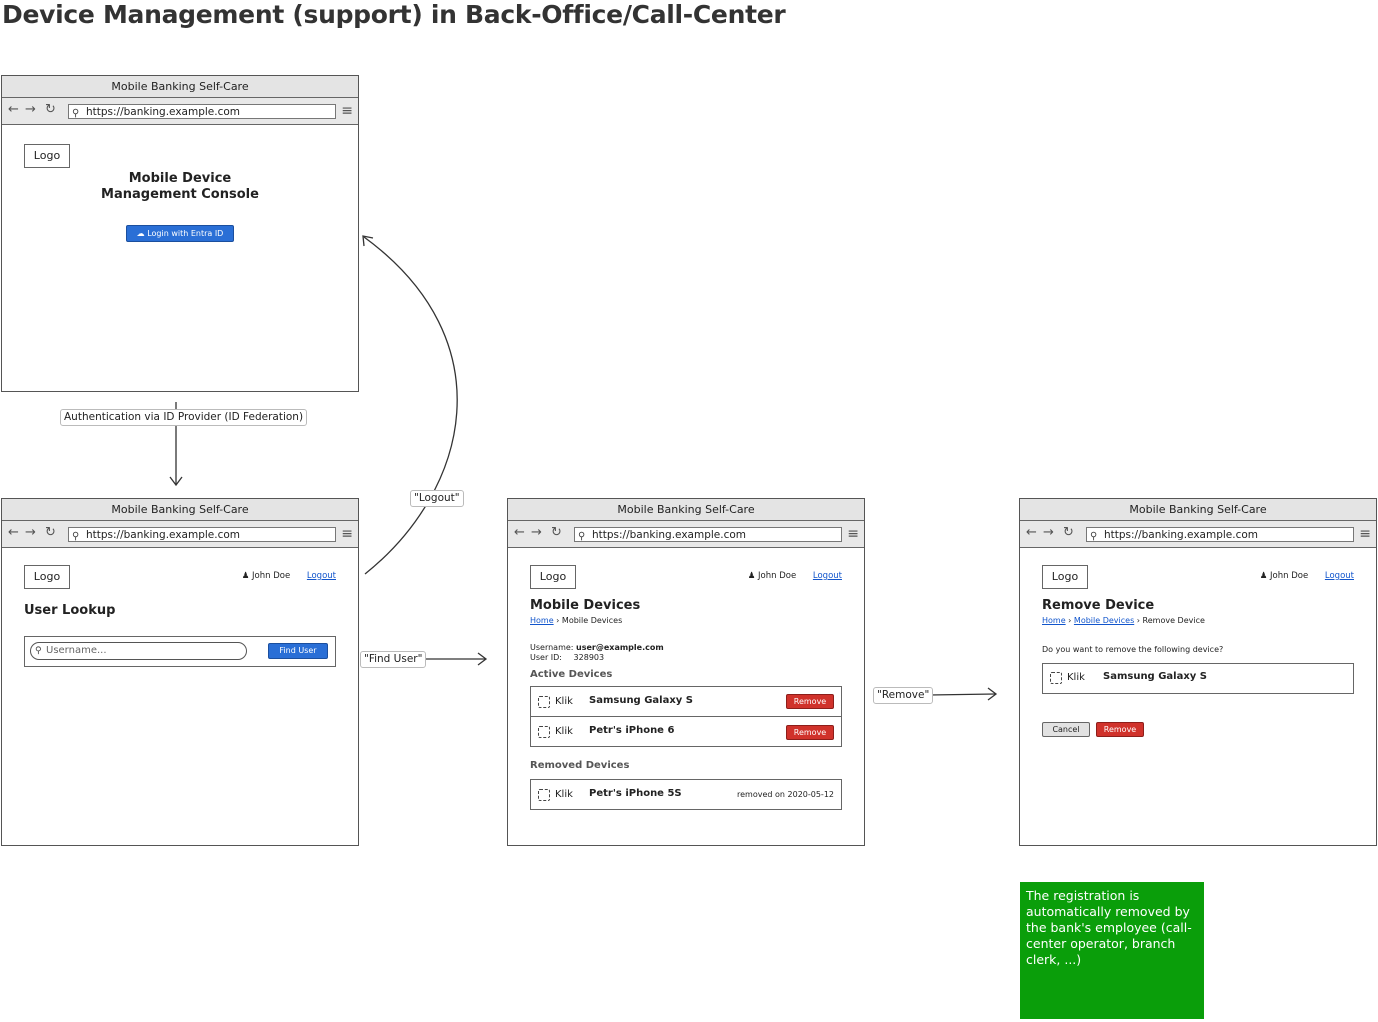 This screenshot has width=1378, height=1022. Describe the element at coordinates (962, 694) in the screenshot. I see `remove-arrow` at that location.